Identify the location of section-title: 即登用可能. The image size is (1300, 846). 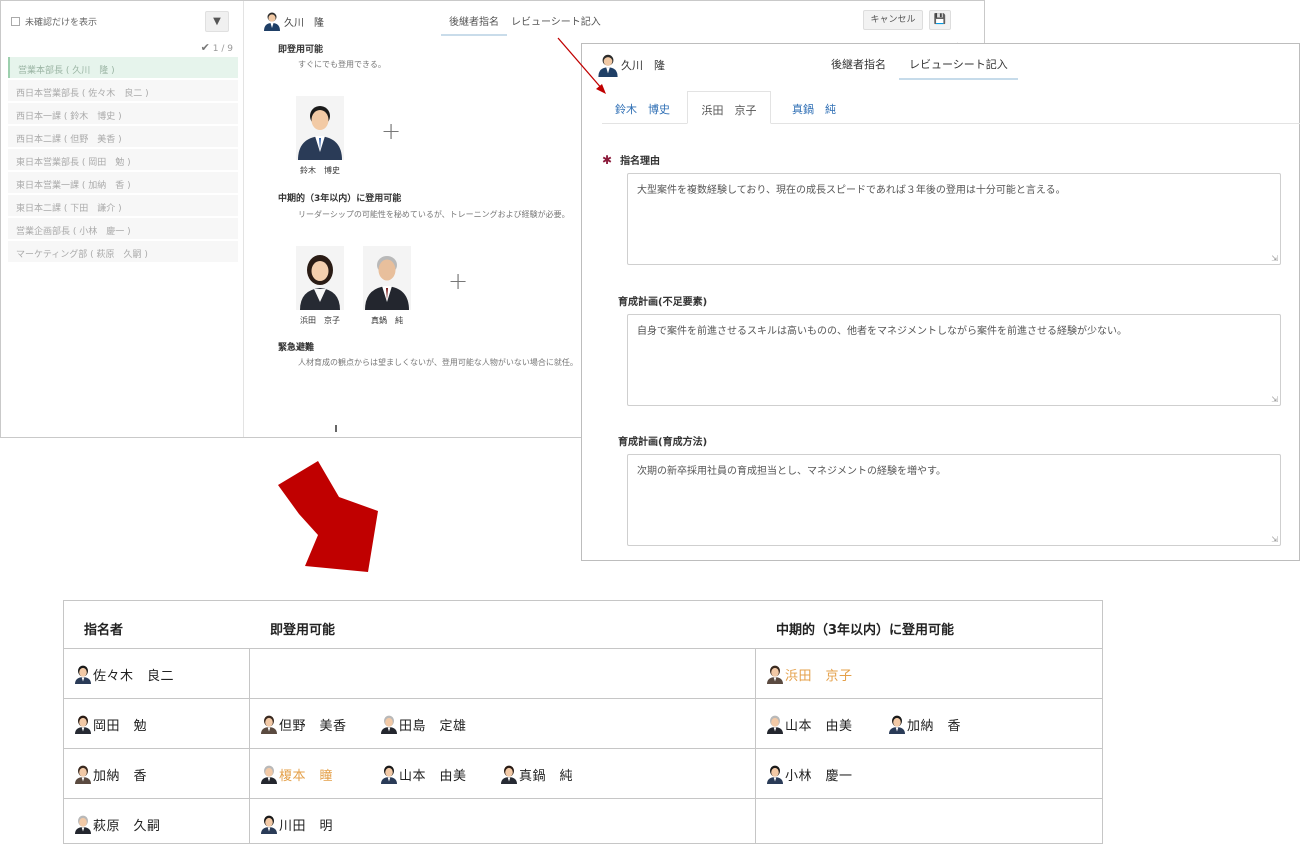
(301, 50).